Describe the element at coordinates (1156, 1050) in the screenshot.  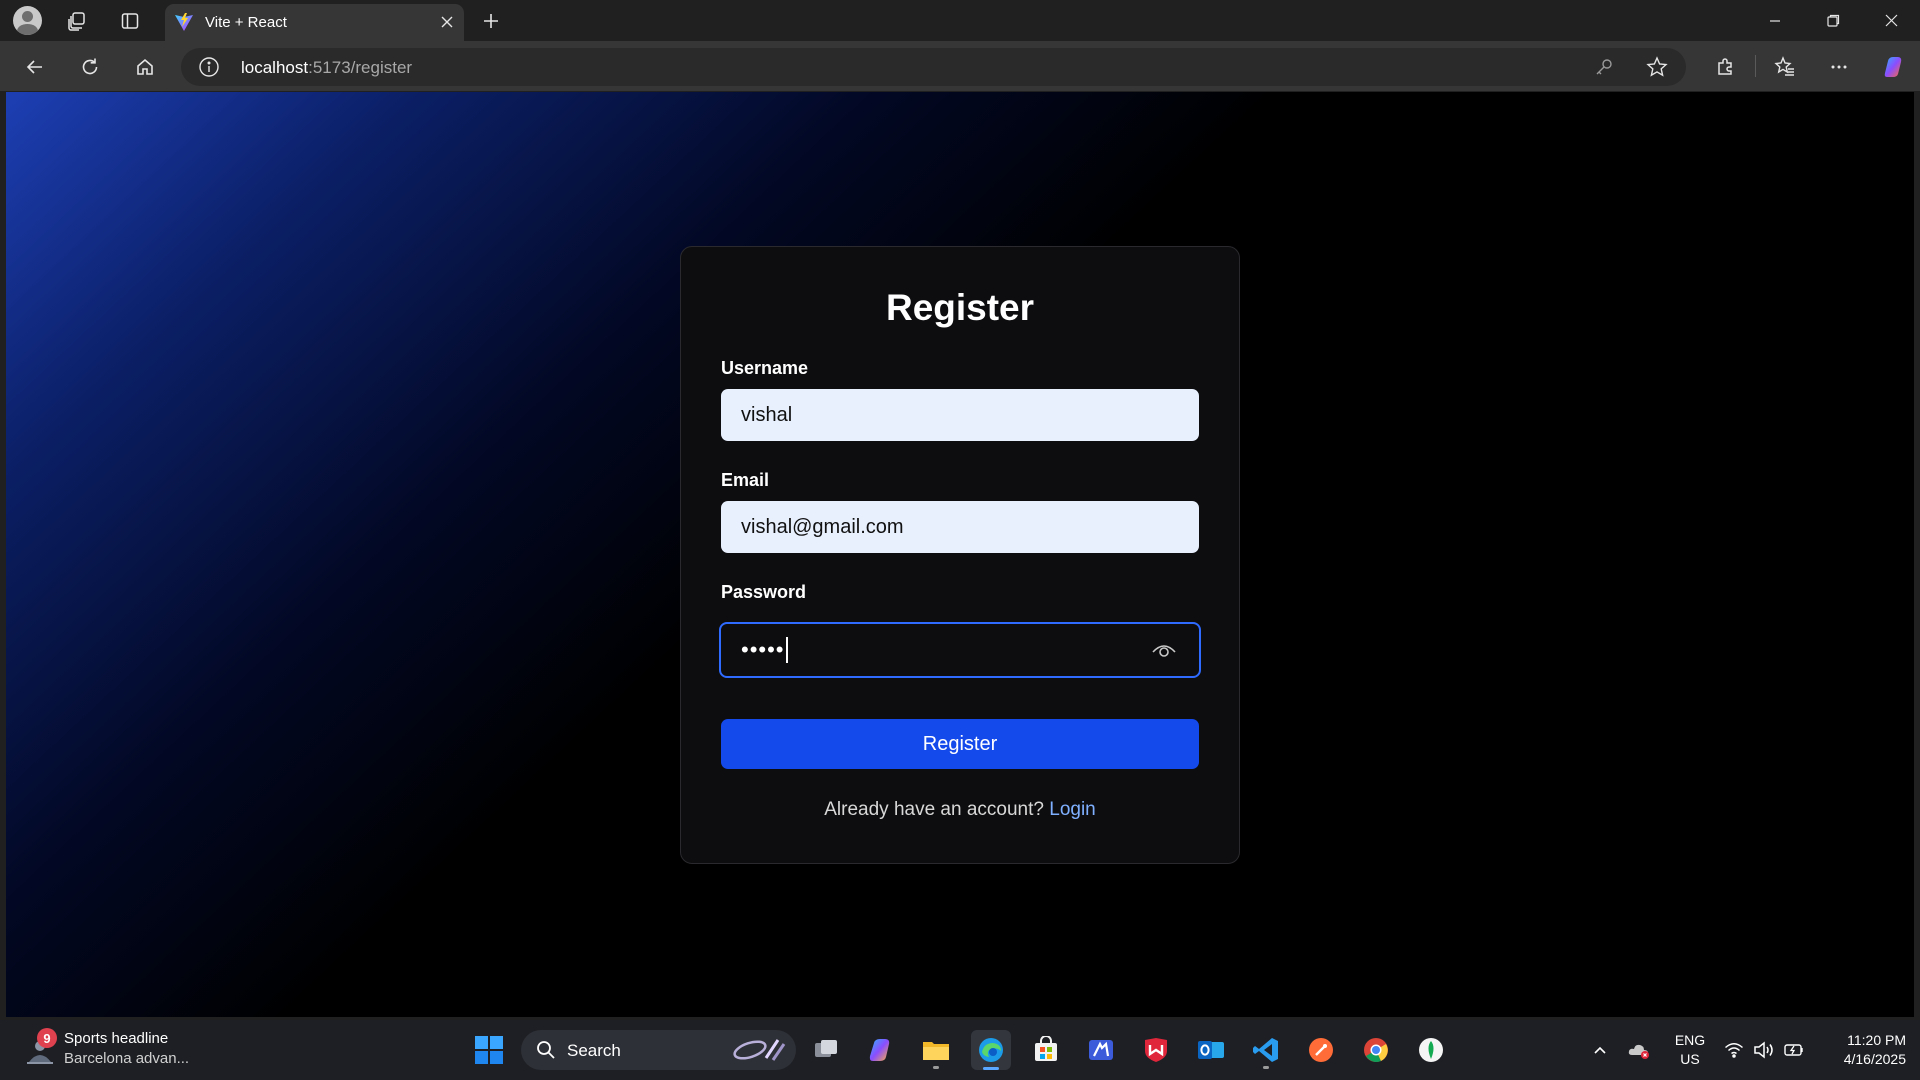
I see `mcafee-icon` at that location.